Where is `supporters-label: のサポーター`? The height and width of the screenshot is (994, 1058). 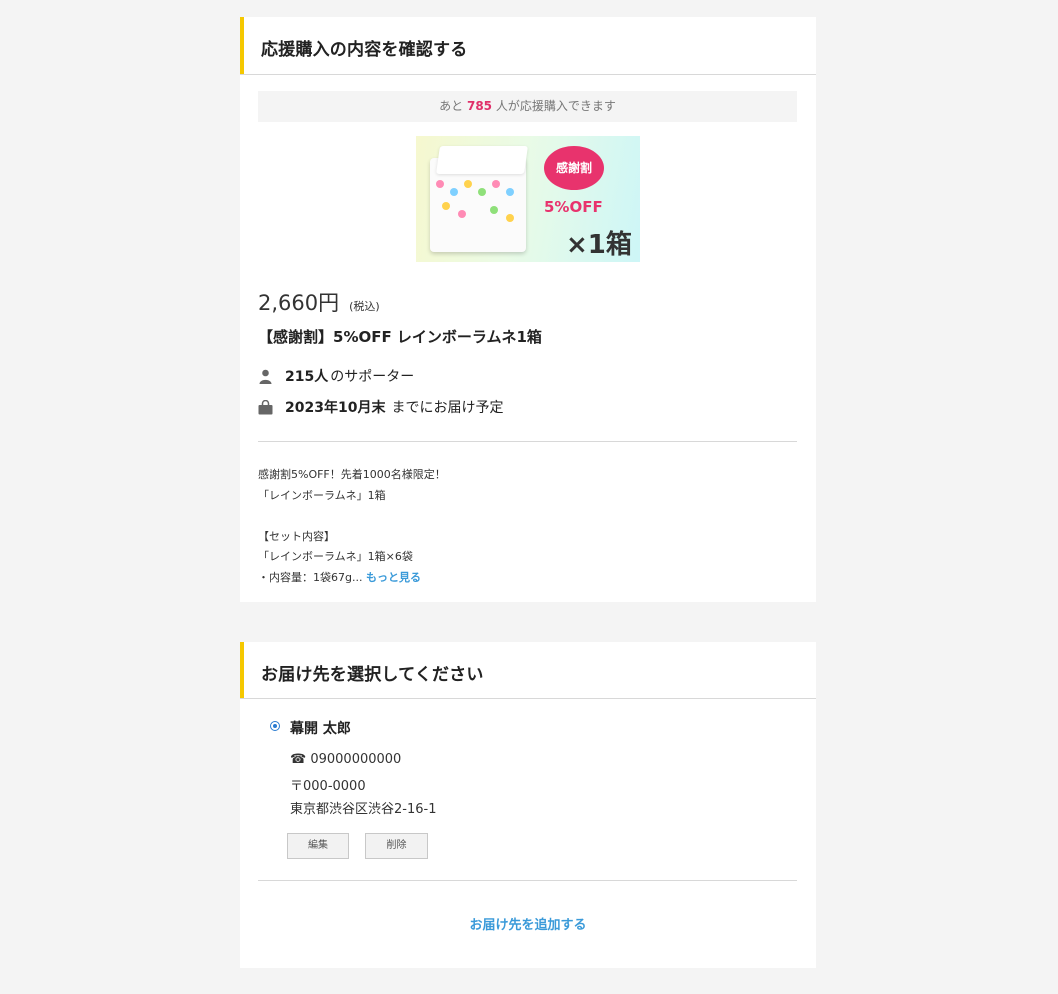 supporters-label: のサポーター is located at coordinates (372, 377).